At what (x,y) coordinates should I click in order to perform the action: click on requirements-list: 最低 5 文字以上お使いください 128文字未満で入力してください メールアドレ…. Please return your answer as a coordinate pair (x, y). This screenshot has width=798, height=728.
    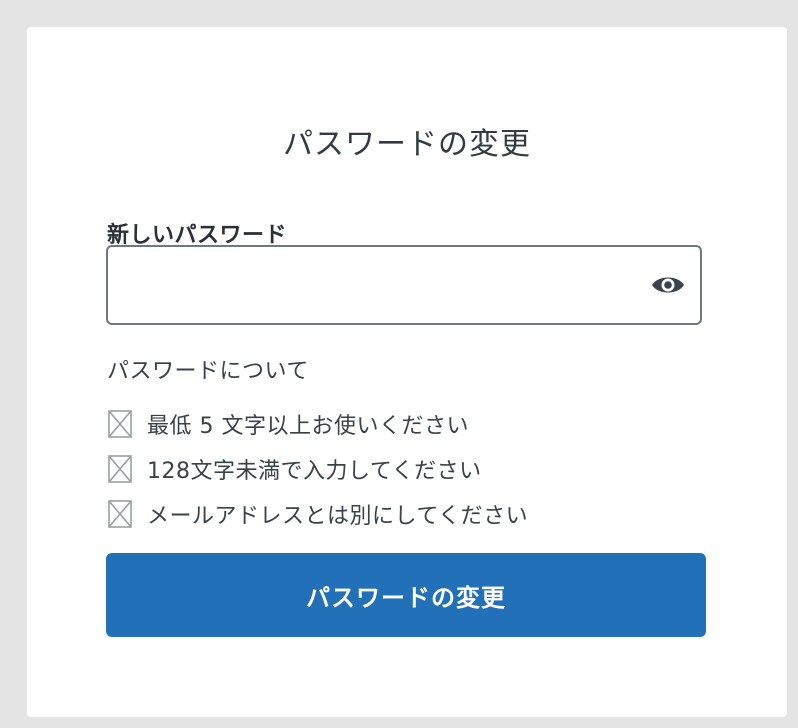
    Looking at the image, I should click on (317, 468).